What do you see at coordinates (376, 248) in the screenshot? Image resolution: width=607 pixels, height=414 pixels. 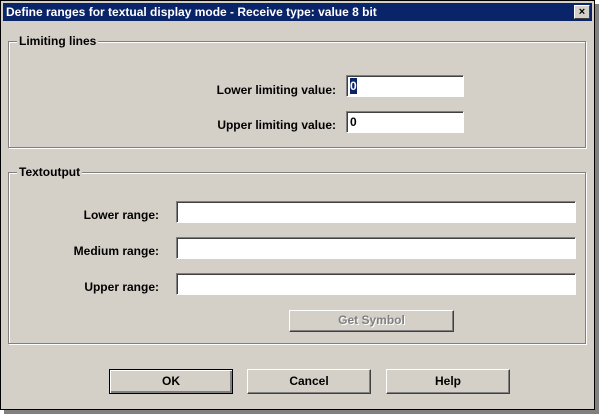 I see `medium-range-field` at bounding box center [376, 248].